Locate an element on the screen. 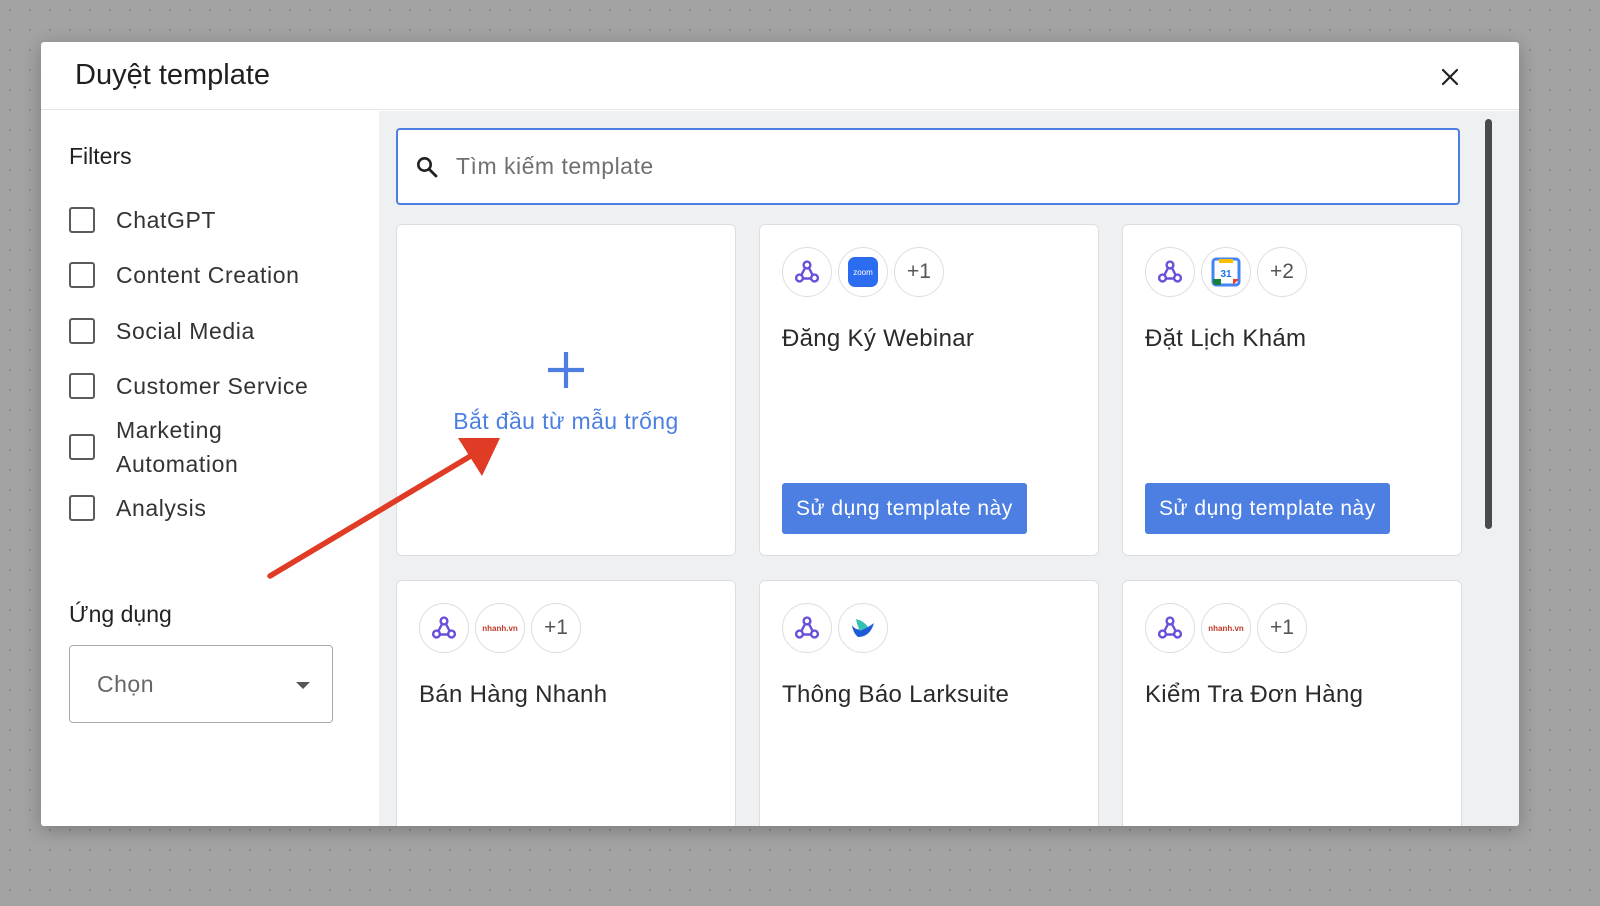 This screenshot has height=906, width=1600. template-card: nhanh.vn +1 Kiểm Tra Đơn Hàng is located at coordinates (1292, 703).